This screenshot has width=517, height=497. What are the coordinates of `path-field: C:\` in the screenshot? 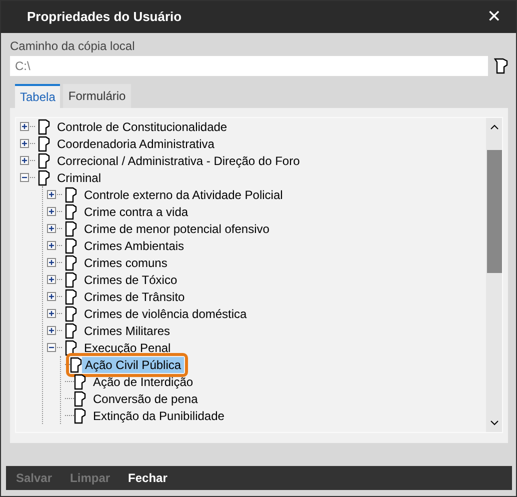 It's located at (249, 66).